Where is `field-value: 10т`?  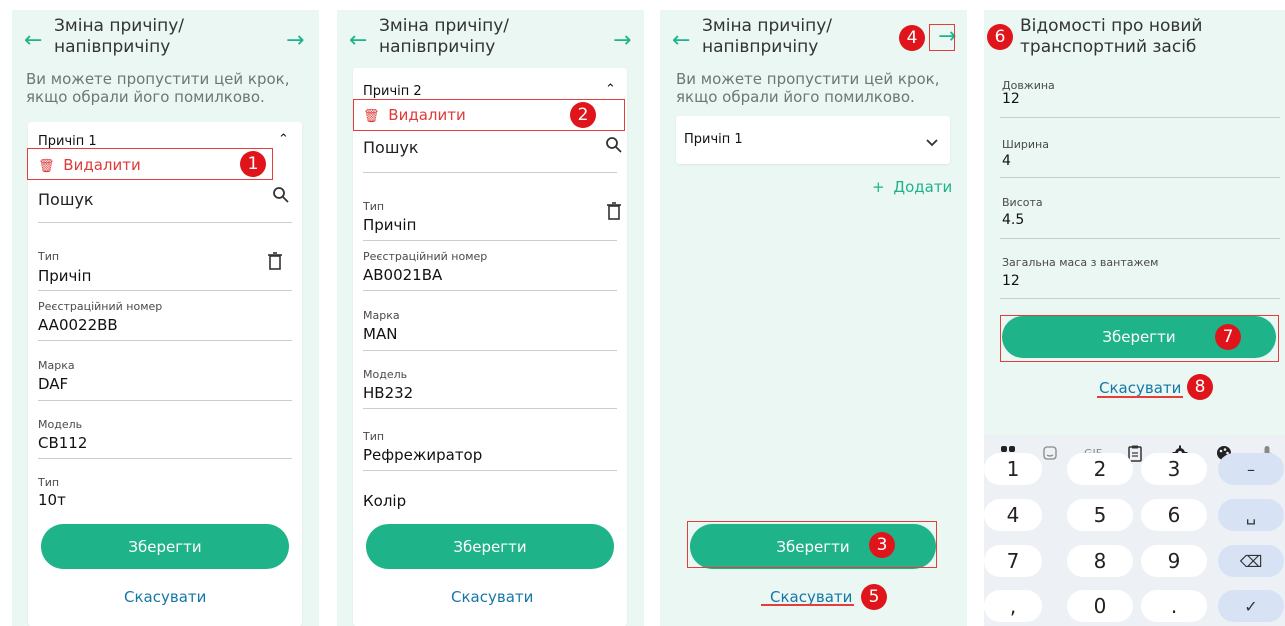 field-value: 10т is located at coordinates (52, 500).